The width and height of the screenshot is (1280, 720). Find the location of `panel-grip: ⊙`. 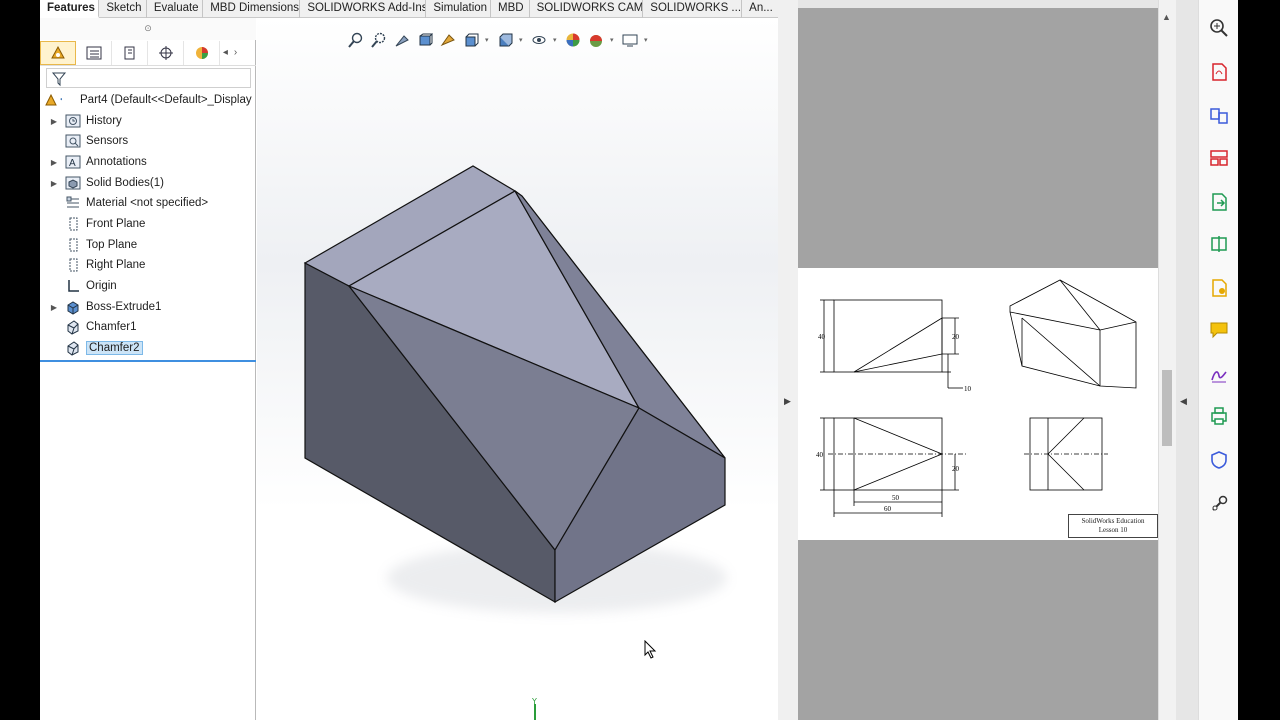

panel-grip: ⊙ is located at coordinates (148, 29).